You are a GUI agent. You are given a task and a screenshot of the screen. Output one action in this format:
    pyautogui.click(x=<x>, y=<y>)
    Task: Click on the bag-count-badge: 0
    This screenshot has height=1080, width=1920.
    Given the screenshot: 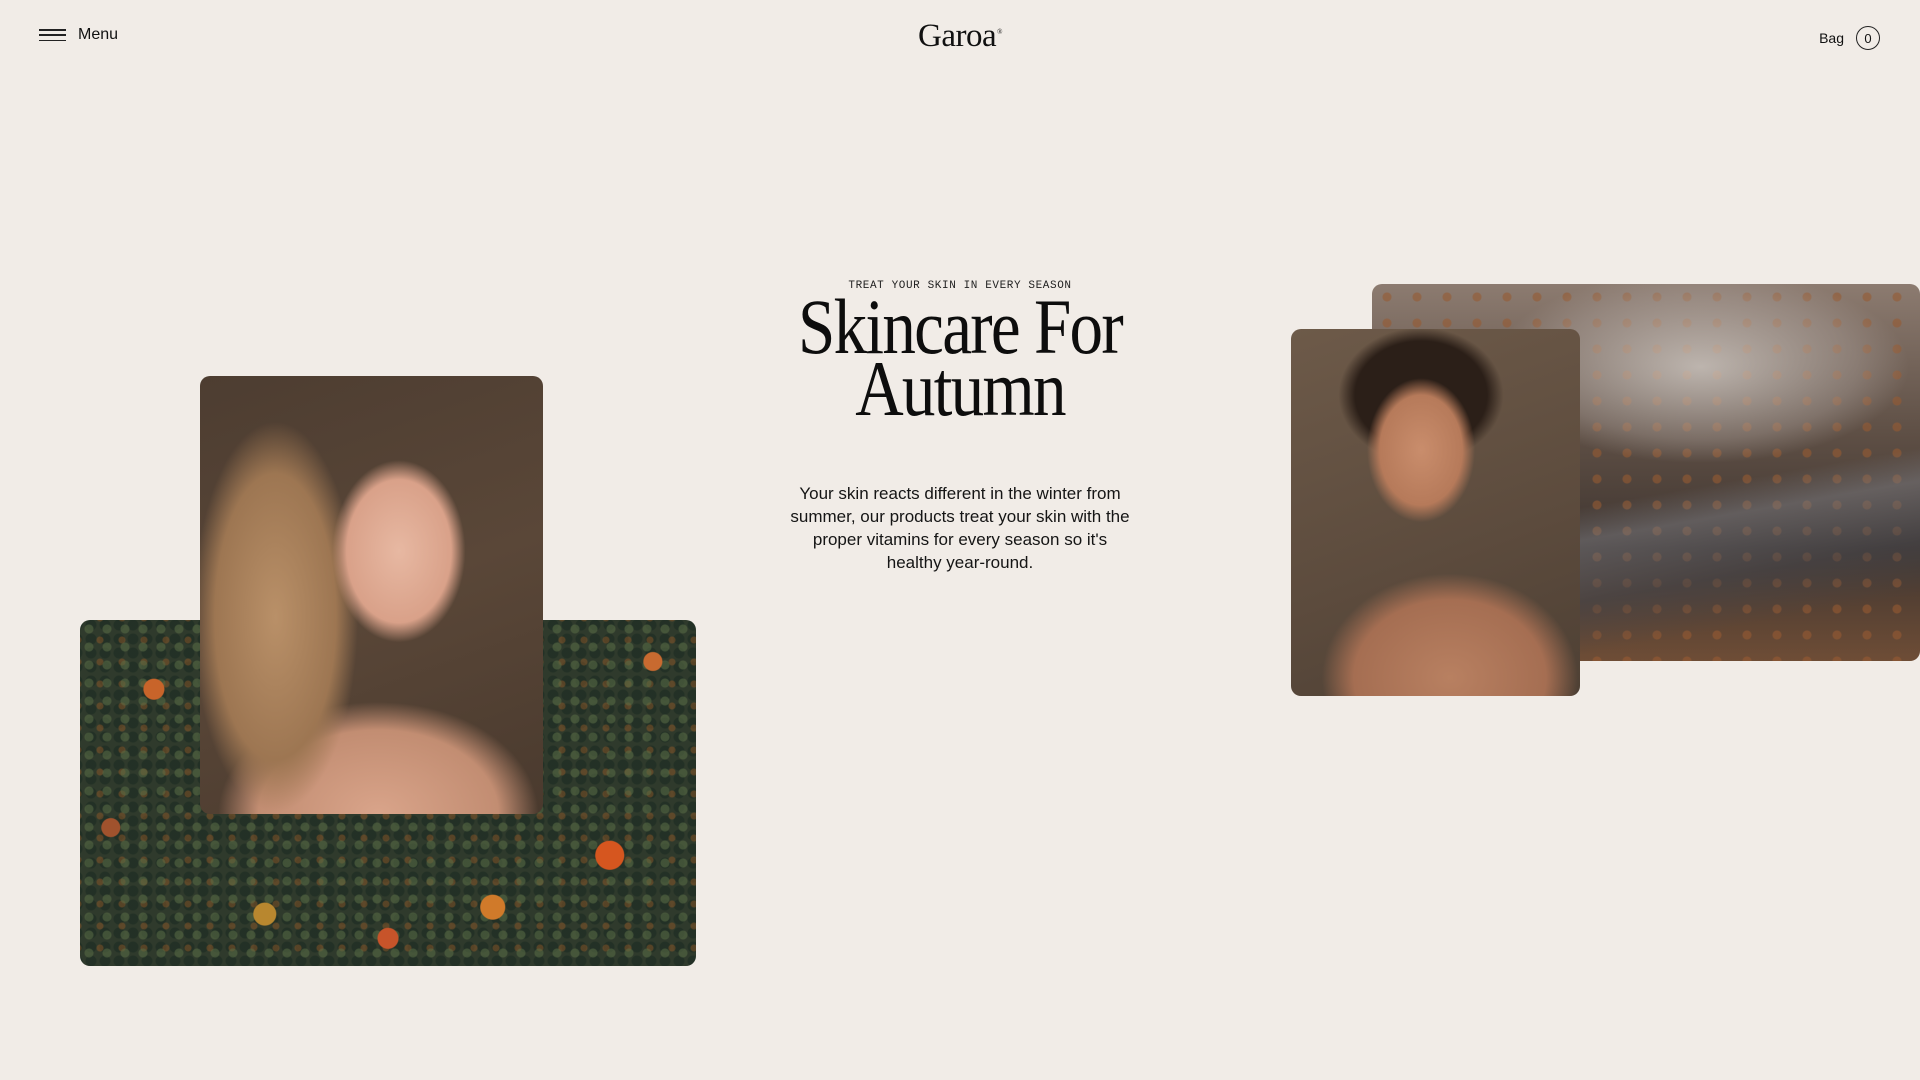 What is the action you would take?
    pyautogui.click(x=1868, y=38)
    